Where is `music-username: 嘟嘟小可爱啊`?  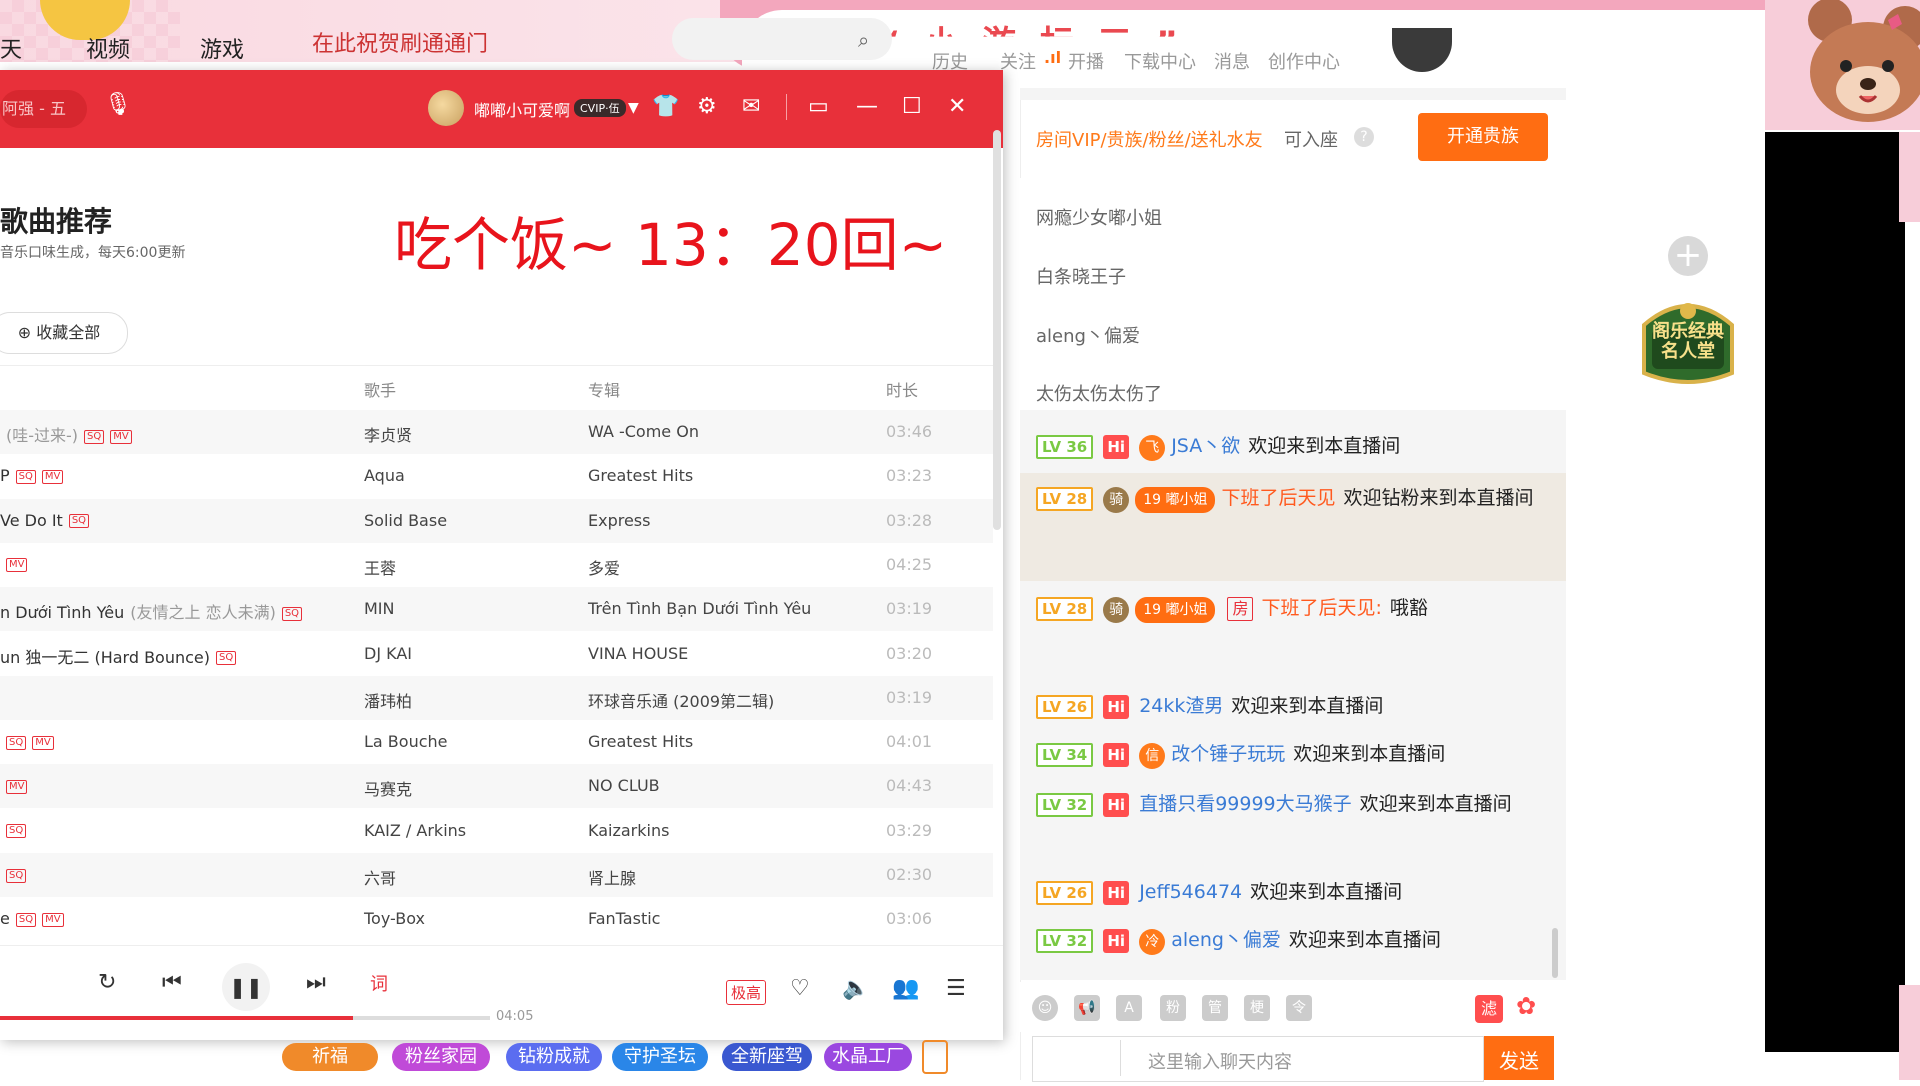 music-username: 嘟嘟小可爱啊 is located at coordinates (522, 109).